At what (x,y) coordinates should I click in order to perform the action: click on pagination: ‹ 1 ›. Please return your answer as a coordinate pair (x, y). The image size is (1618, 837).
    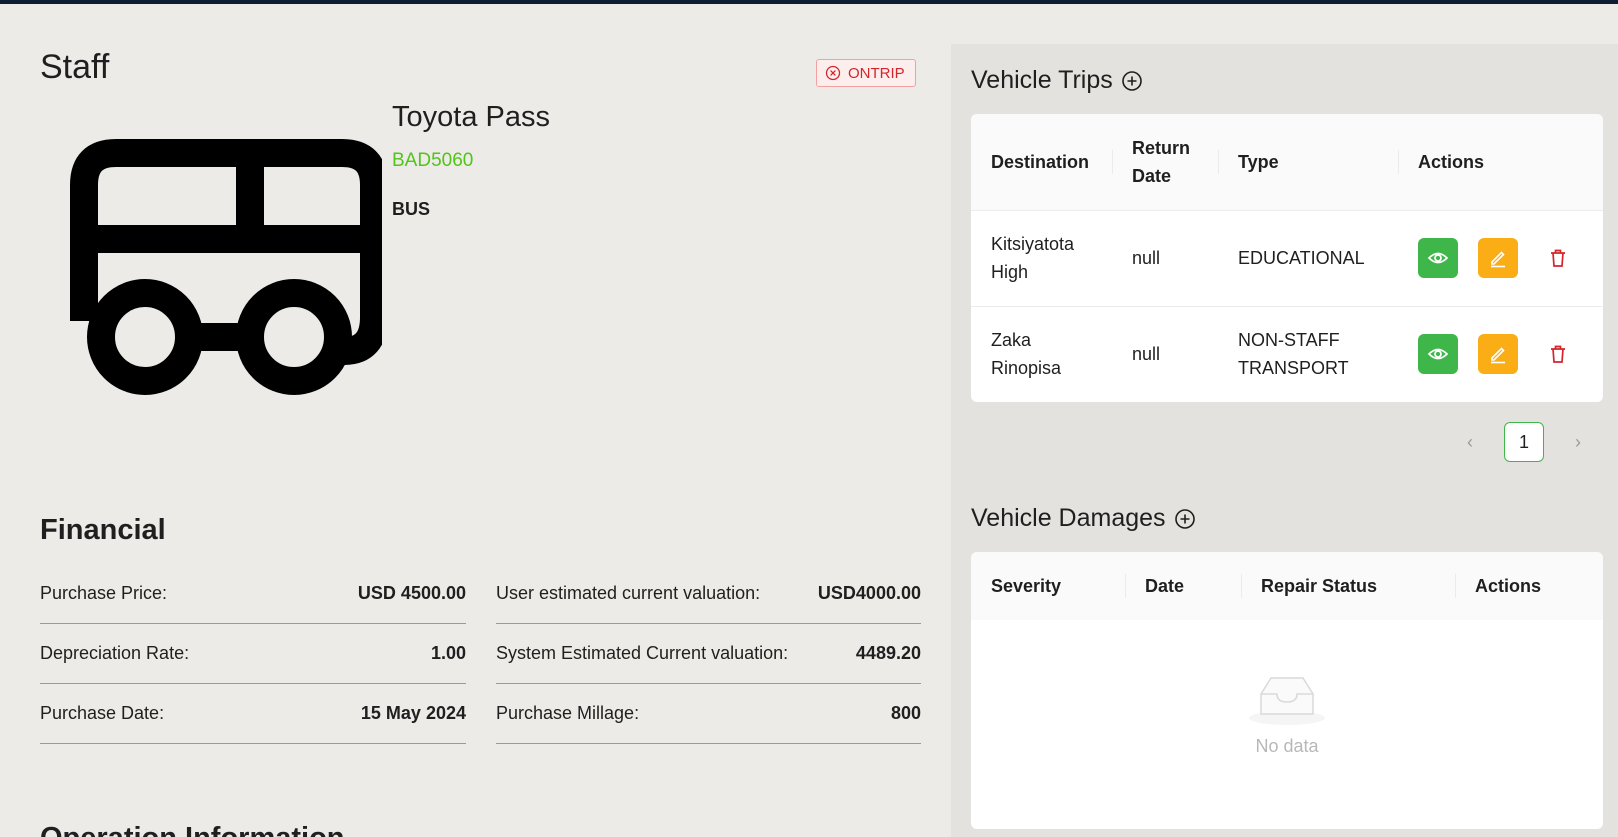
    Looking at the image, I should click on (1524, 442).